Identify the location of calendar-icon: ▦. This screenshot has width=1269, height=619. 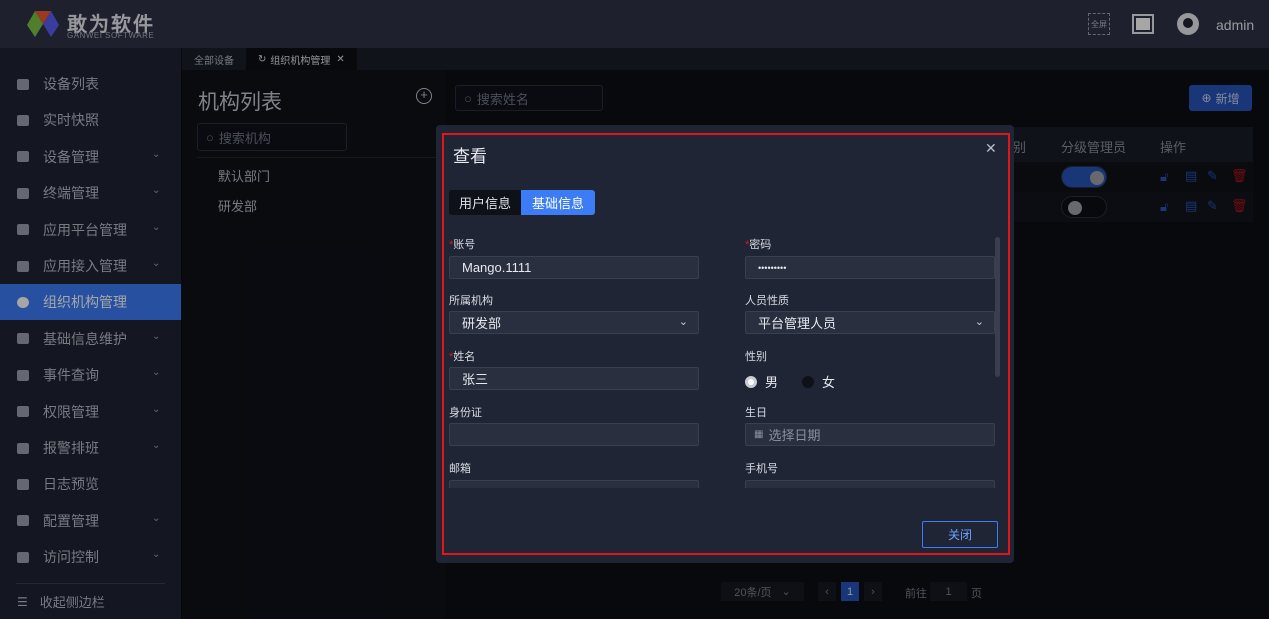
(759, 434).